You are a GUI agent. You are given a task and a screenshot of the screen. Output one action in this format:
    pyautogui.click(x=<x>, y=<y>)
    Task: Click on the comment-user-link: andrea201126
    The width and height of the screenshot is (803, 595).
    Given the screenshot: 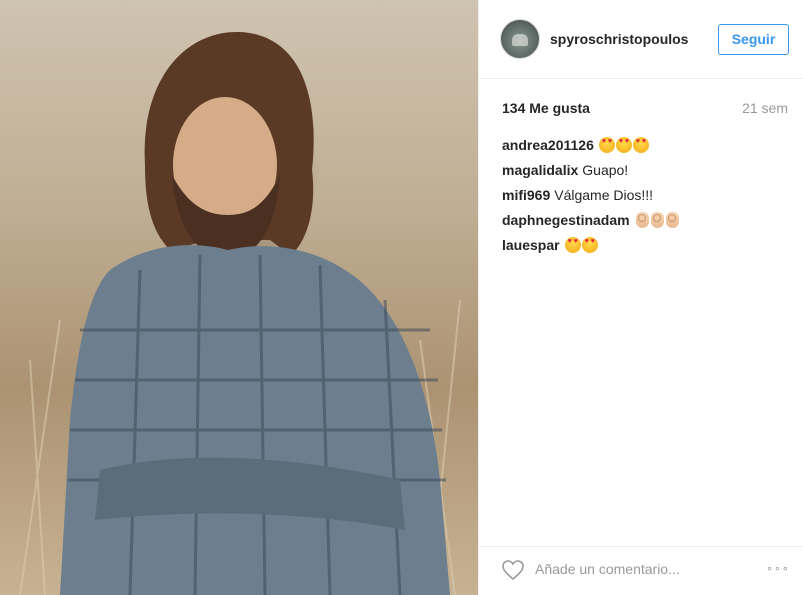 What is the action you would take?
    pyautogui.click(x=548, y=145)
    